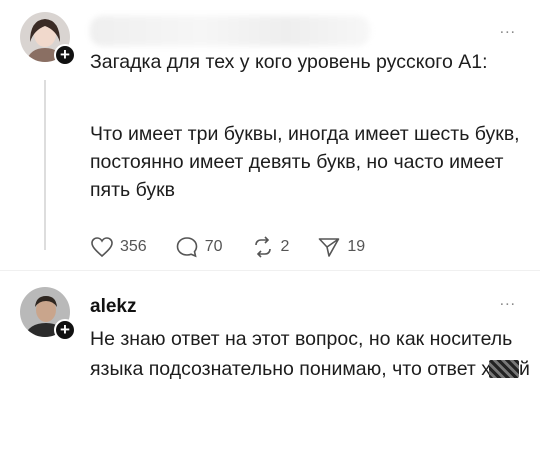 Image resolution: width=540 pixels, height=453 pixels. I want to click on post-actions: 356 70 2 19, so click(241, 247).